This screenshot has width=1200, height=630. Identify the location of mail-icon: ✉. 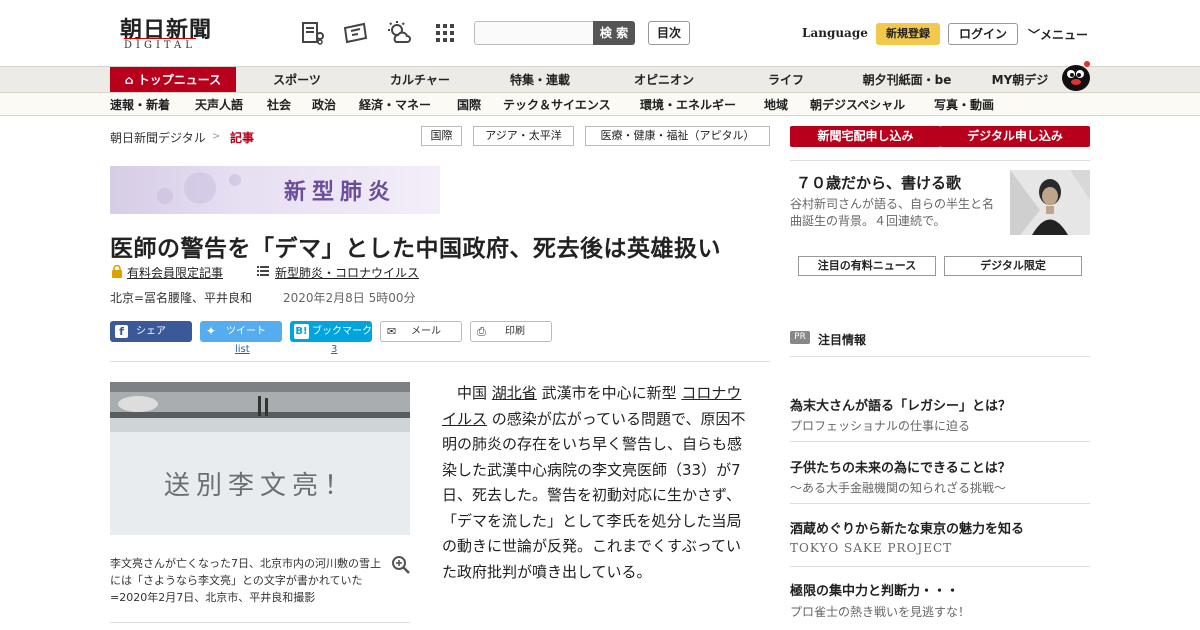
(392, 331).